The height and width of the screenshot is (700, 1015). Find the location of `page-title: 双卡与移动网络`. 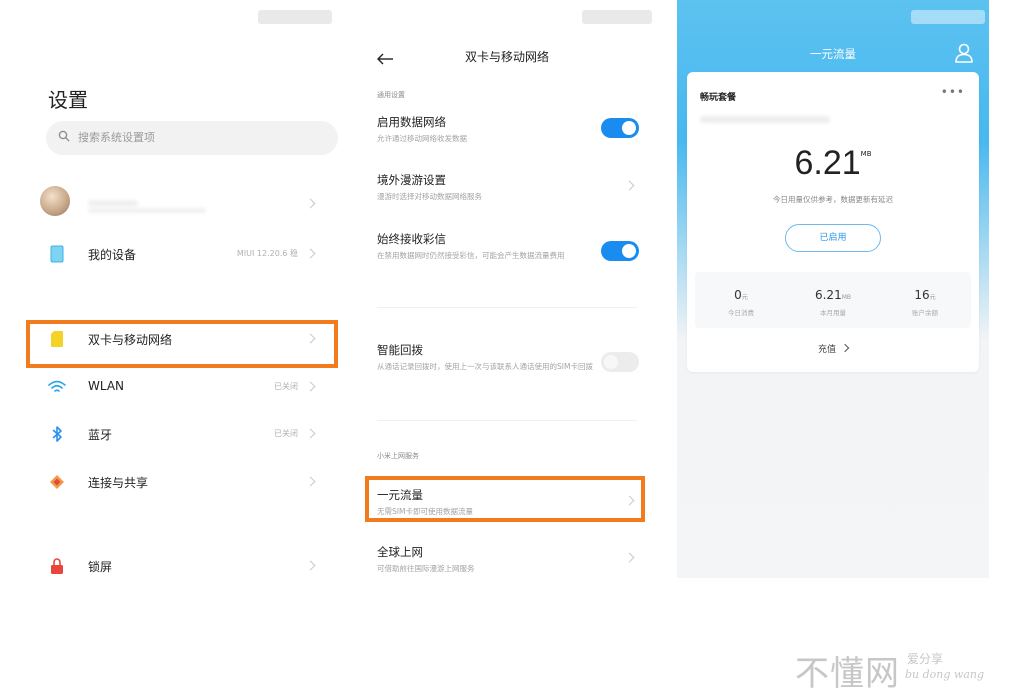

page-title: 双卡与移动网络 is located at coordinates (506, 57).